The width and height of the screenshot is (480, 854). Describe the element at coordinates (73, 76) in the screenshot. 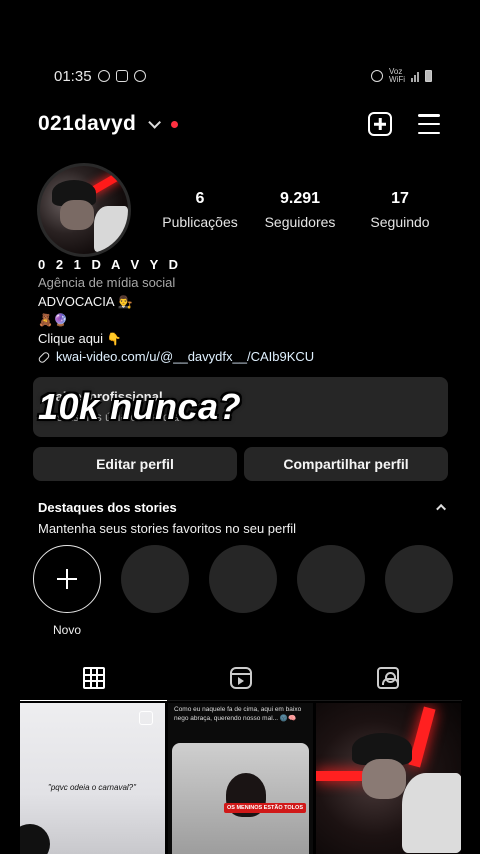

I see `status-time: 01:35` at that location.